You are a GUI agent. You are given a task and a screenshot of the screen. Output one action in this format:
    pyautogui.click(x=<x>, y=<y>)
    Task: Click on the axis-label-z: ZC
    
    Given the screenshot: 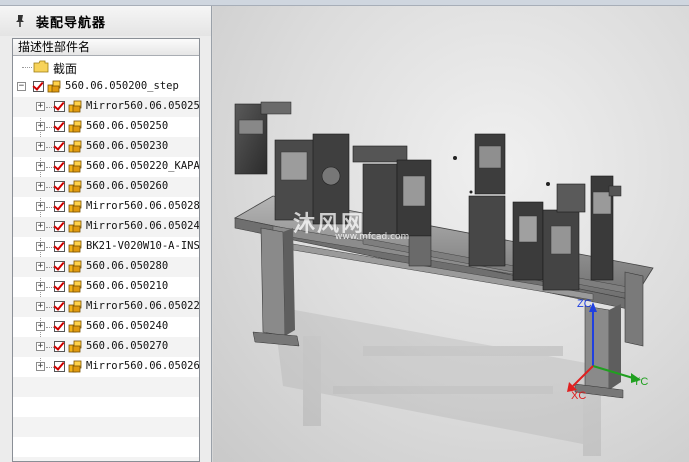 What is the action you would take?
    pyautogui.click(x=584, y=304)
    